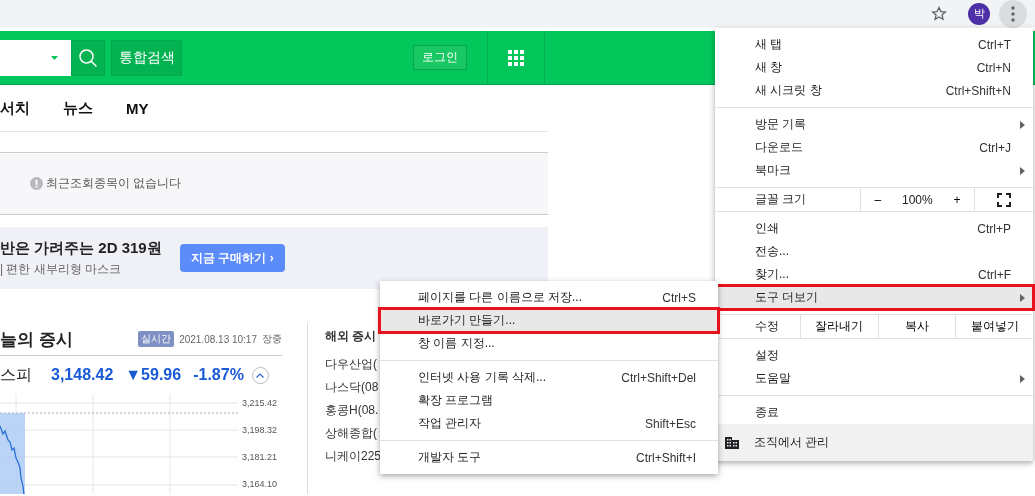 The image size is (1035, 496). What do you see at coordinates (218, 339) in the screenshot?
I see `timestamp: 2021.08.13 10:17` at bounding box center [218, 339].